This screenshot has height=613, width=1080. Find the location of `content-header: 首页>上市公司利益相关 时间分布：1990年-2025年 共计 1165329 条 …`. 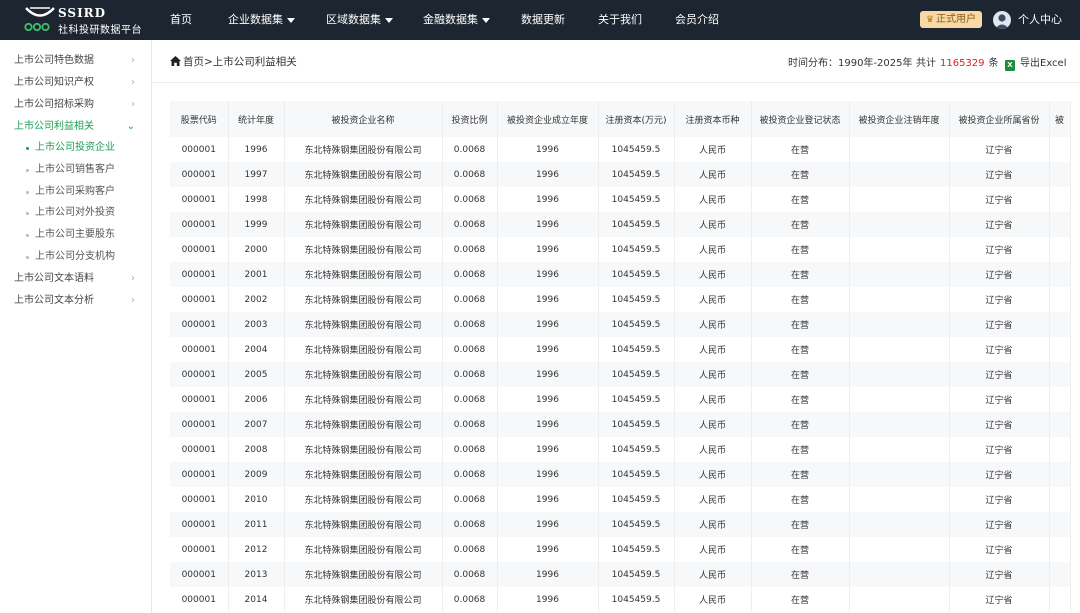

content-header: 首页>上市公司利益相关 时间分布：1990年-2025年 共计 1165329 条 … is located at coordinates (616, 61).